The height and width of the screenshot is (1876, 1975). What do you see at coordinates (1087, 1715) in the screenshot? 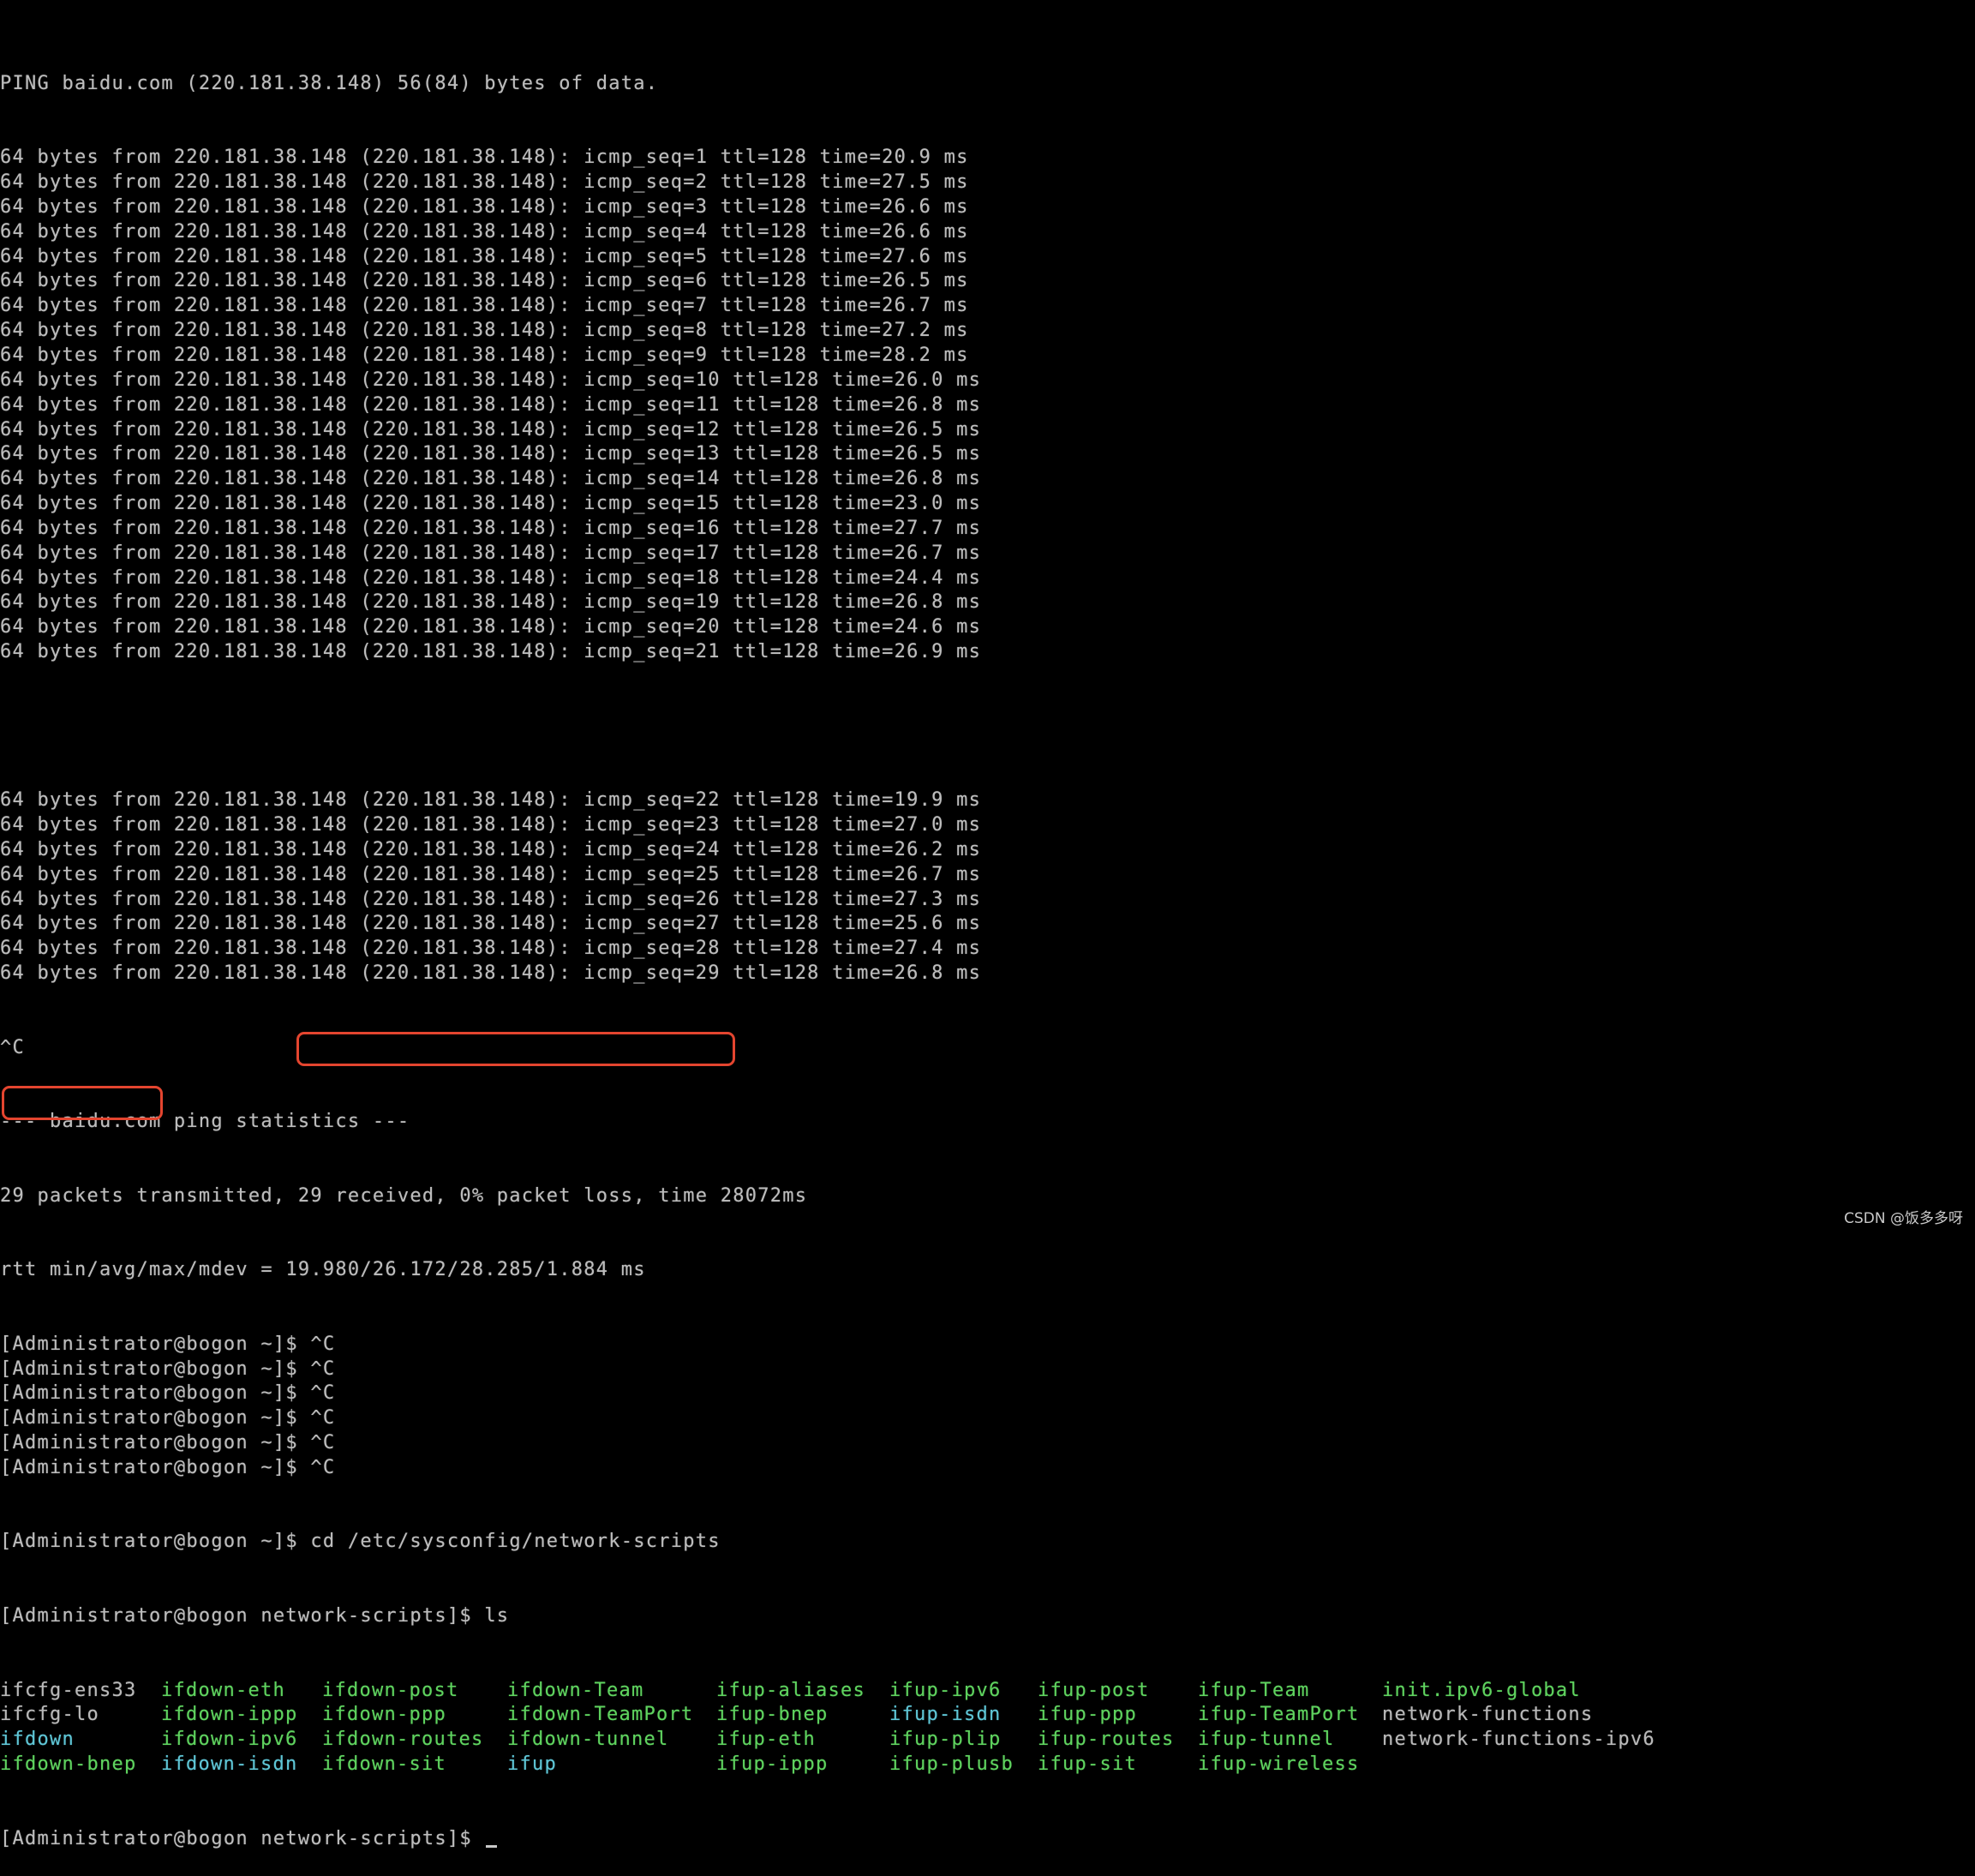
I see `ls-entry-ifup-ppp: ifup-ppp` at bounding box center [1087, 1715].